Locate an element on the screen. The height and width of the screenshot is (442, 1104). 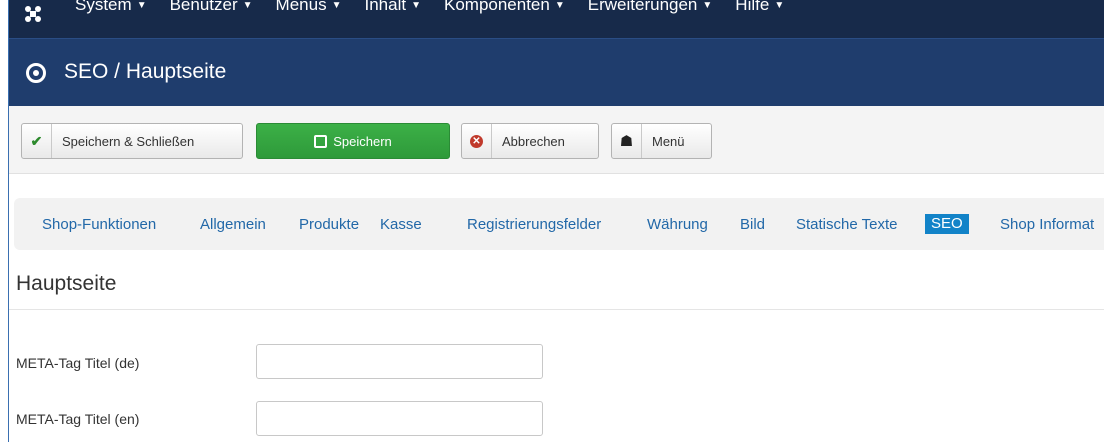
save-label: Speichern is located at coordinates (362, 141).